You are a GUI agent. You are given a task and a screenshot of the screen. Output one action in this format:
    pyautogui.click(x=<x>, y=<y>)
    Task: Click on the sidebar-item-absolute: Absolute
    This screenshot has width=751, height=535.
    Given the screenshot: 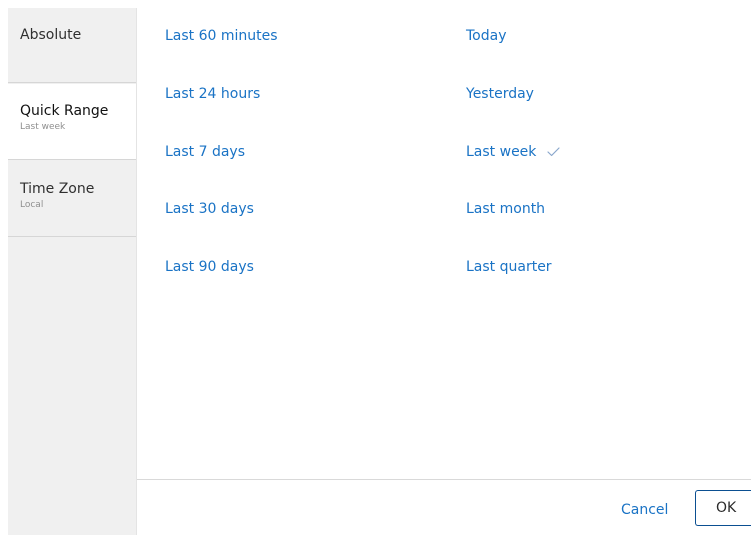 What is the action you would take?
    pyautogui.click(x=72, y=45)
    